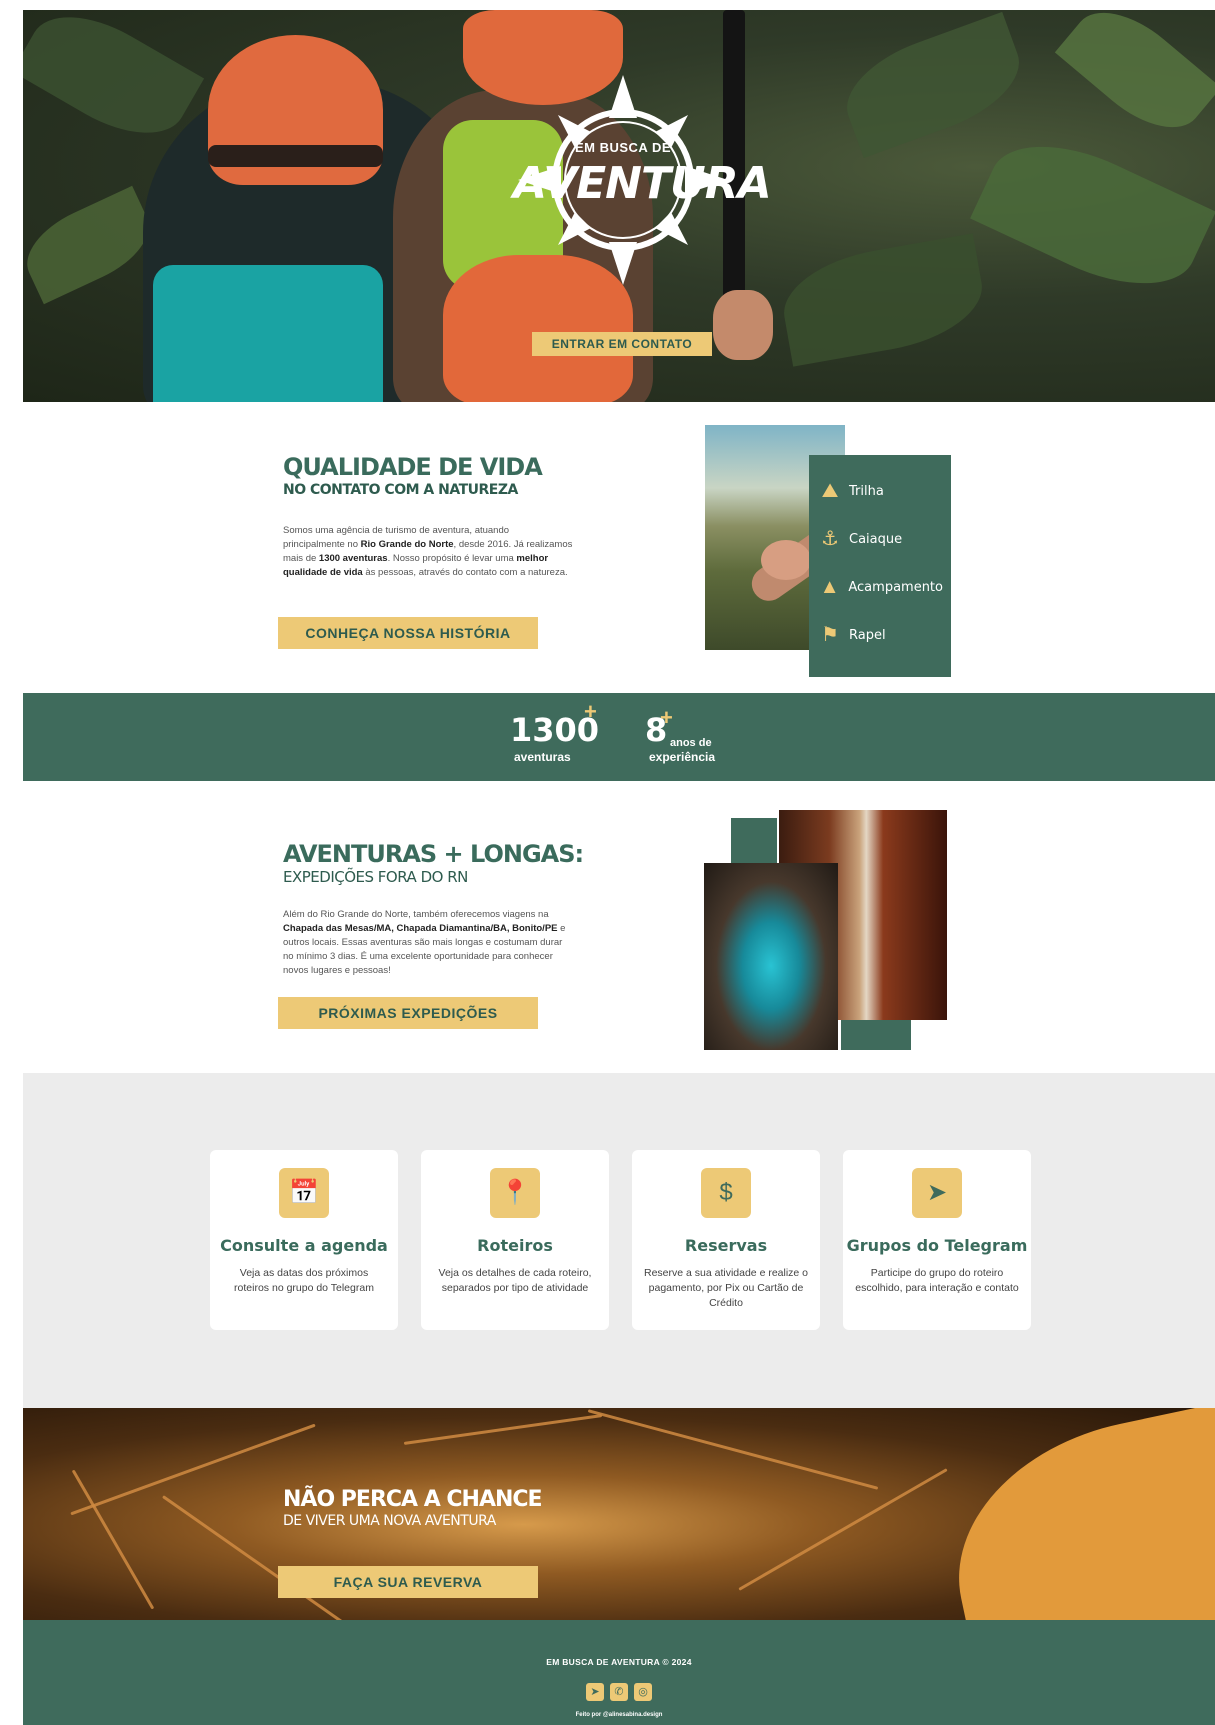 Image resolution: width=1215 pixels, height=1725 pixels. I want to click on calendar-icon: 📅, so click(304, 1193).